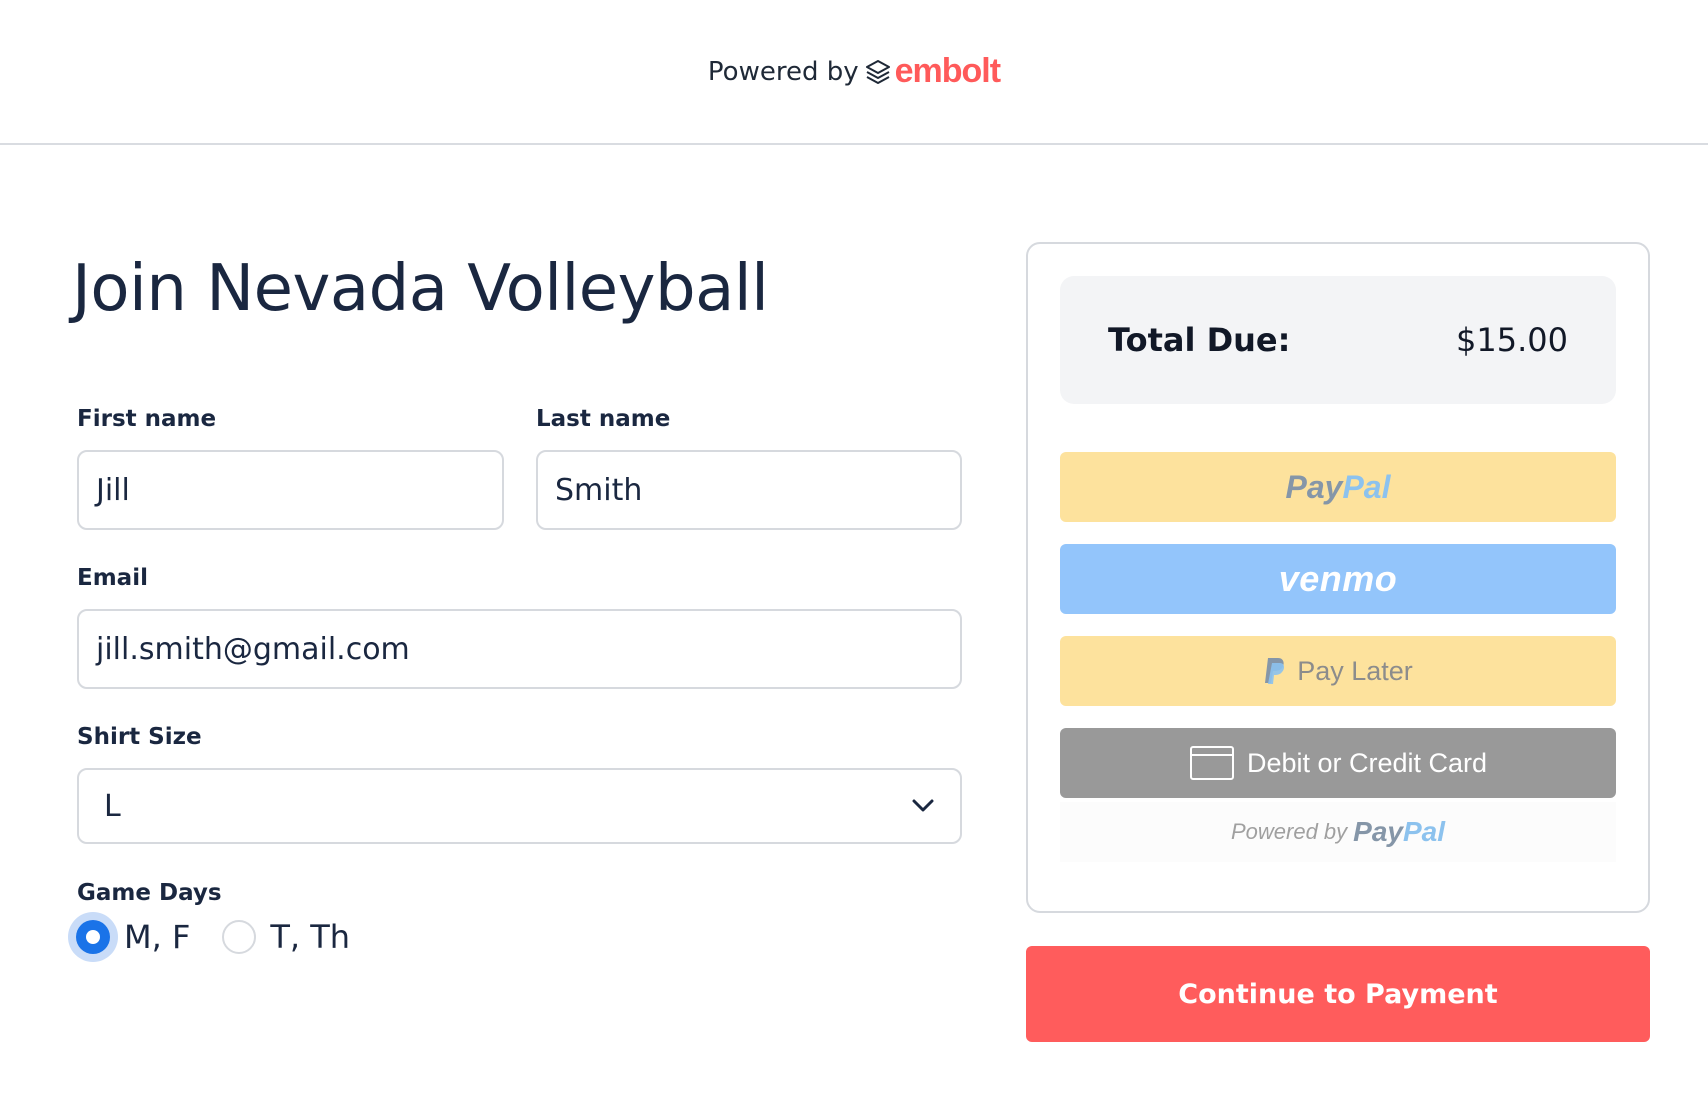 The image size is (1708, 1120). I want to click on powered-by-embolt: Powered by embolt, so click(854, 71).